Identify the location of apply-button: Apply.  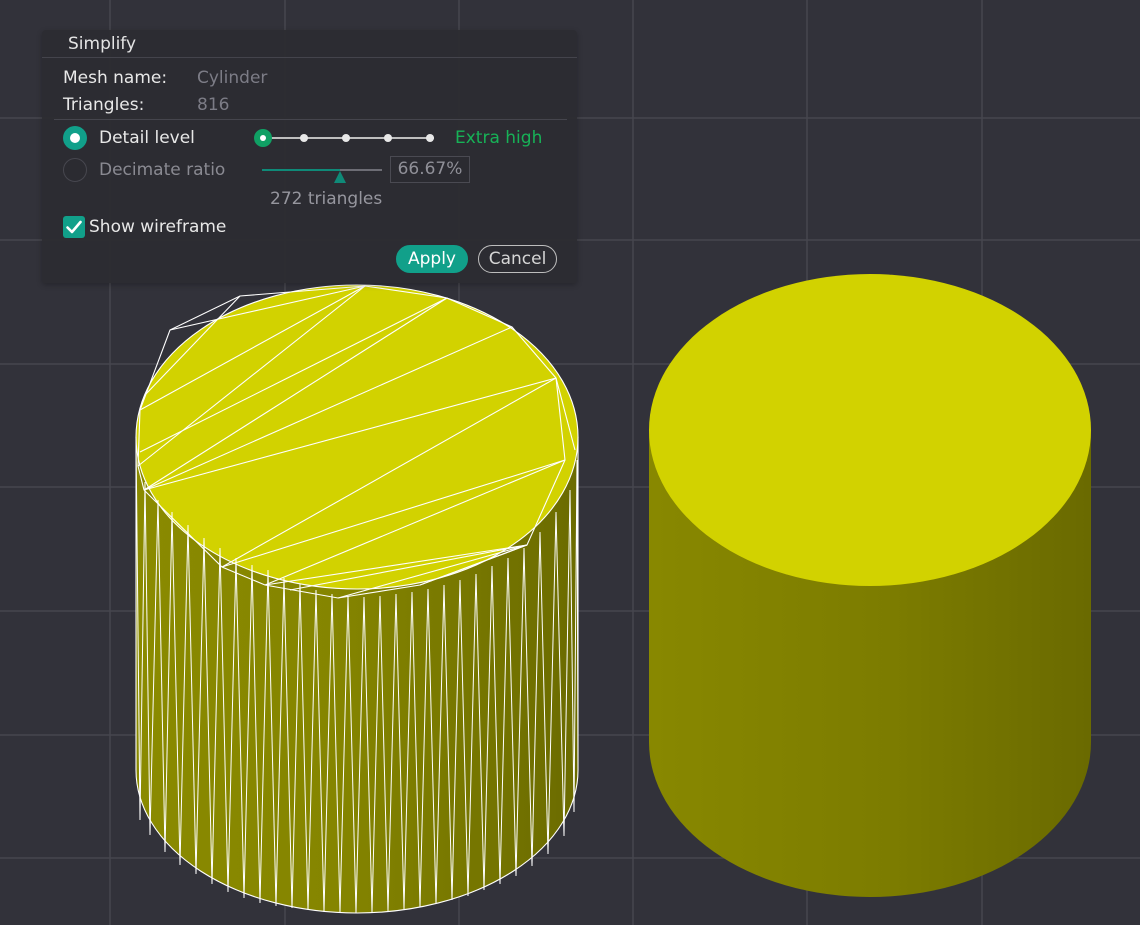
(432, 259).